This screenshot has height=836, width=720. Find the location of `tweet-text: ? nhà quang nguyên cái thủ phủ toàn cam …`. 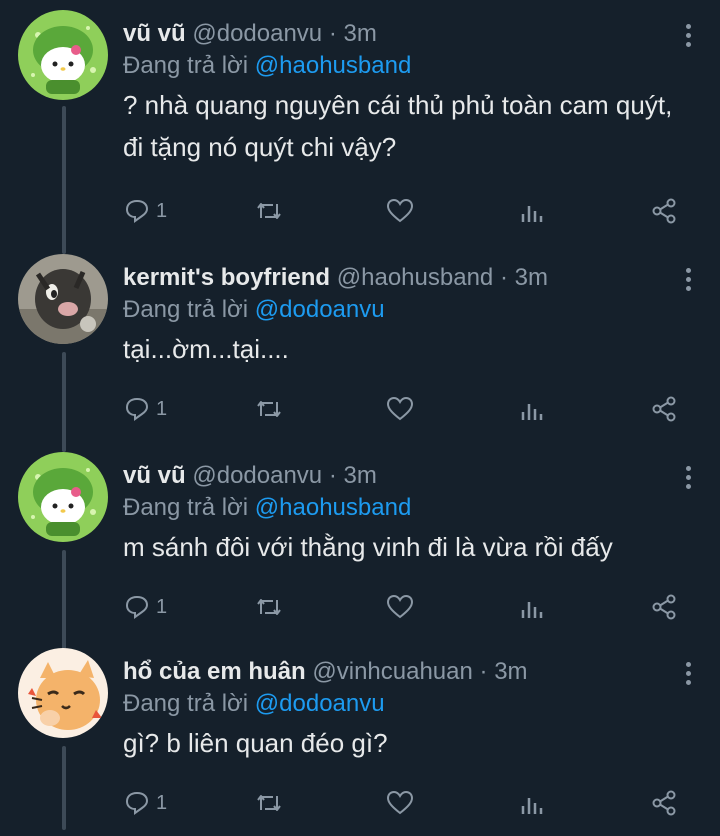

tweet-text: ? nhà quang nguyên cái thủ phủ toàn cam … is located at coordinates (398, 126).